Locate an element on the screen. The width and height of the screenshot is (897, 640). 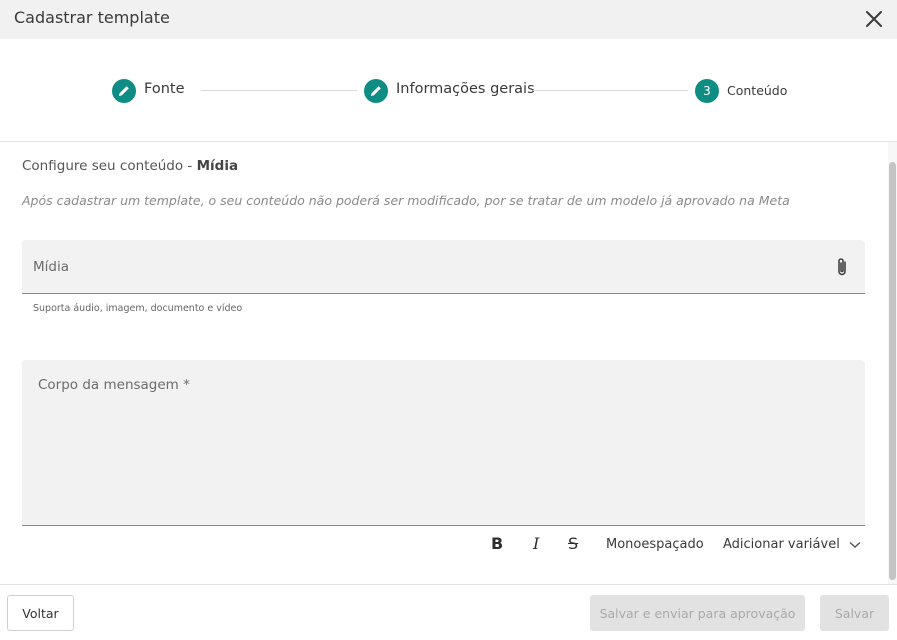
dialog-title: Cadastrar template is located at coordinates (92, 17).